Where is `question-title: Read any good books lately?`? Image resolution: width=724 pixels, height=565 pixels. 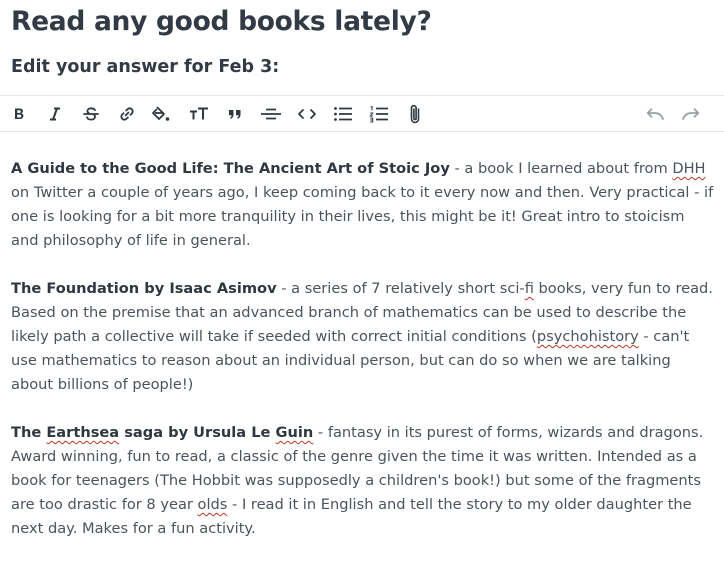 question-title: Read any good books lately? is located at coordinates (221, 21).